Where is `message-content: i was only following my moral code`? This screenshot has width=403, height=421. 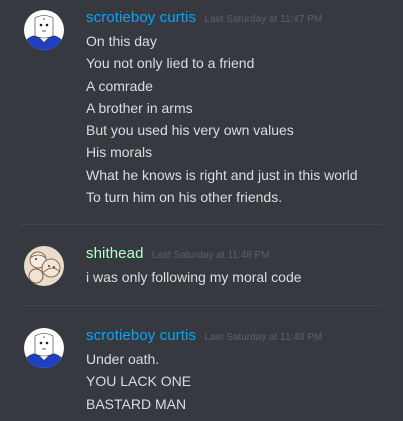
message-content: i was only following my moral code is located at coordinates (194, 277).